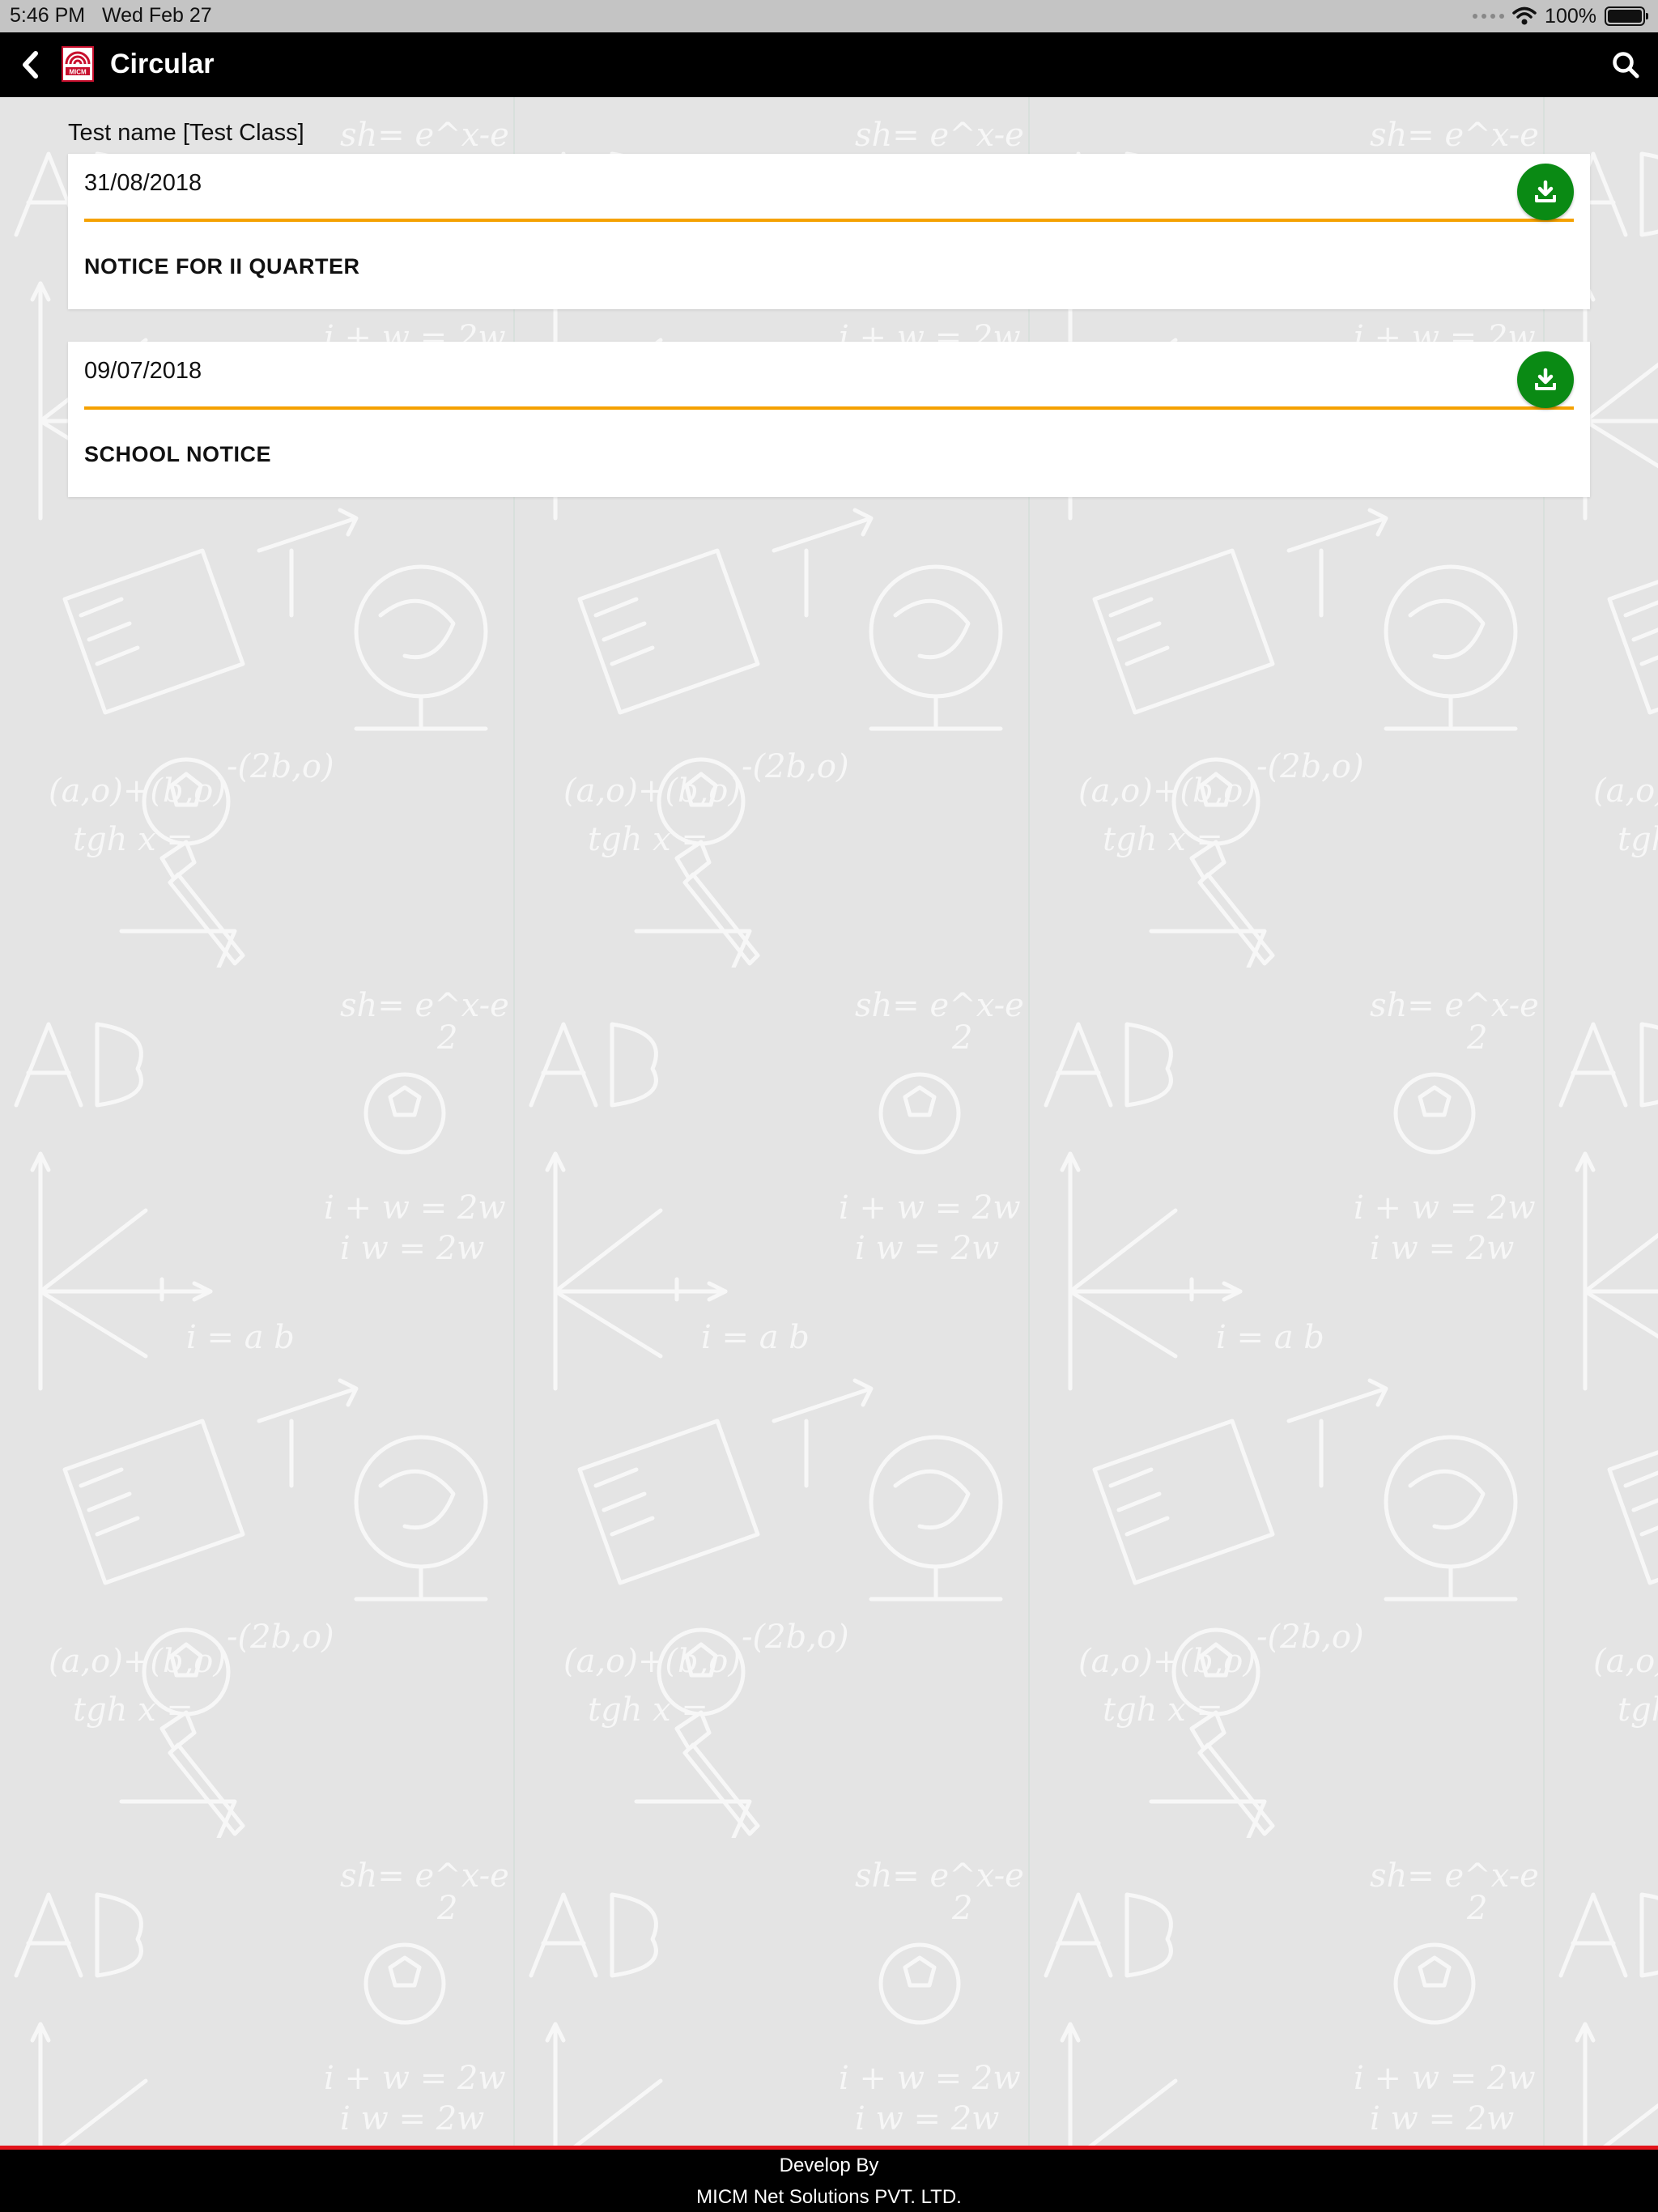 The image size is (1658, 2212). What do you see at coordinates (1570, 16) in the screenshot?
I see `battery-percentage: 100%` at bounding box center [1570, 16].